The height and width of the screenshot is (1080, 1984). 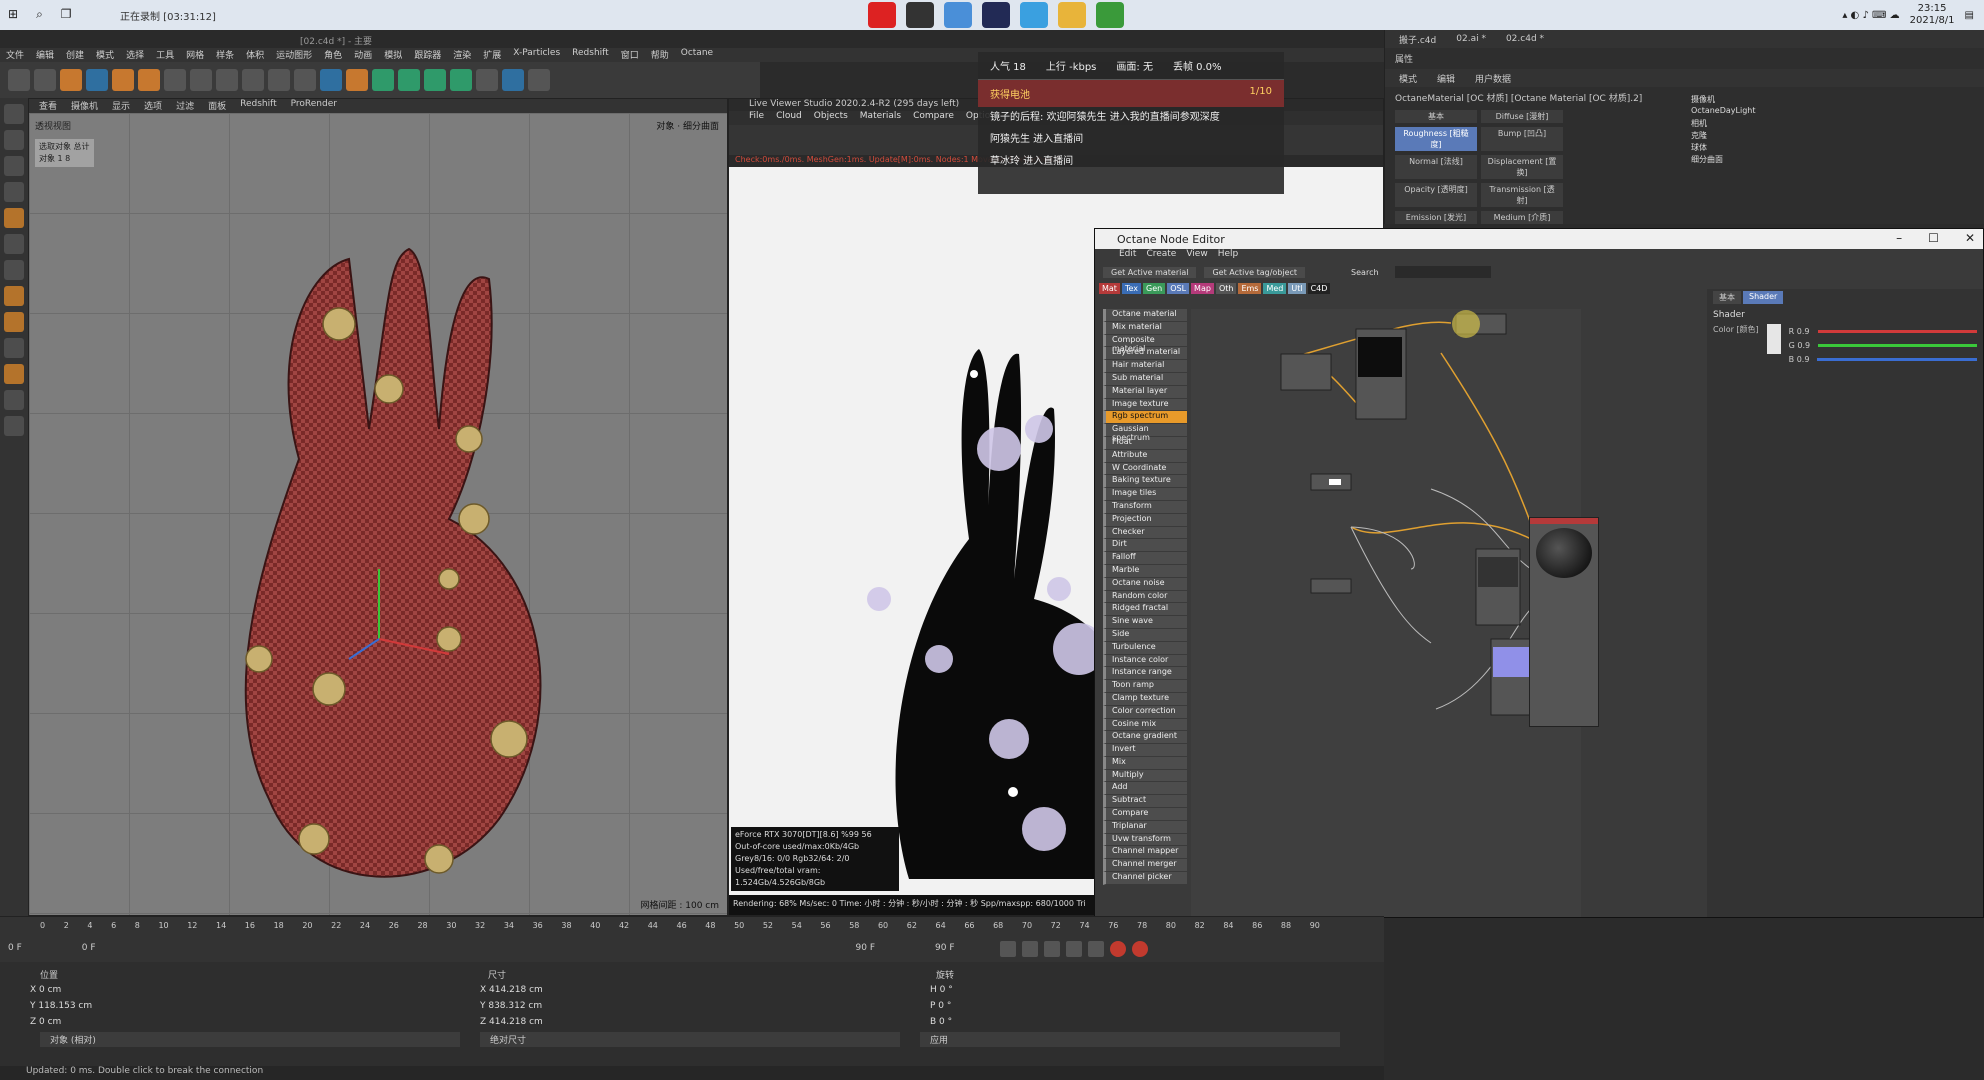 I want to click on script-s3-icon, so click(x=14, y=348).